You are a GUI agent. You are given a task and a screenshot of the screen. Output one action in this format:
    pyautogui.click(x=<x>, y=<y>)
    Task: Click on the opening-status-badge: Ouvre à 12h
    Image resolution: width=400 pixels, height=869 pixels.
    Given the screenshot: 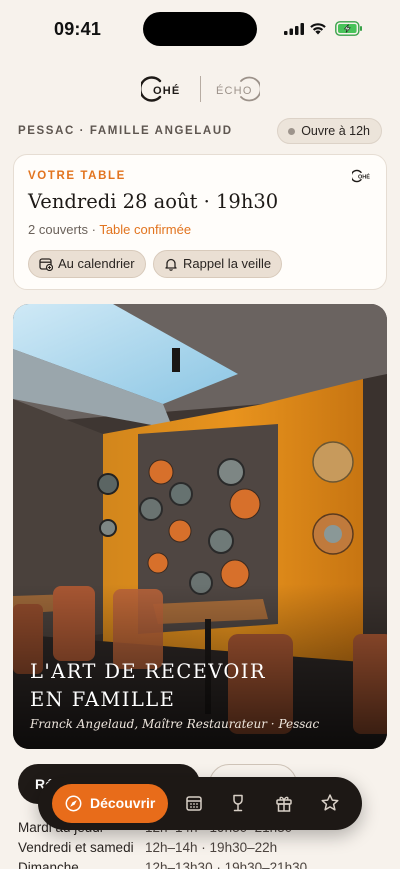 What is the action you would take?
    pyautogui.click(x=329, y=131)
    